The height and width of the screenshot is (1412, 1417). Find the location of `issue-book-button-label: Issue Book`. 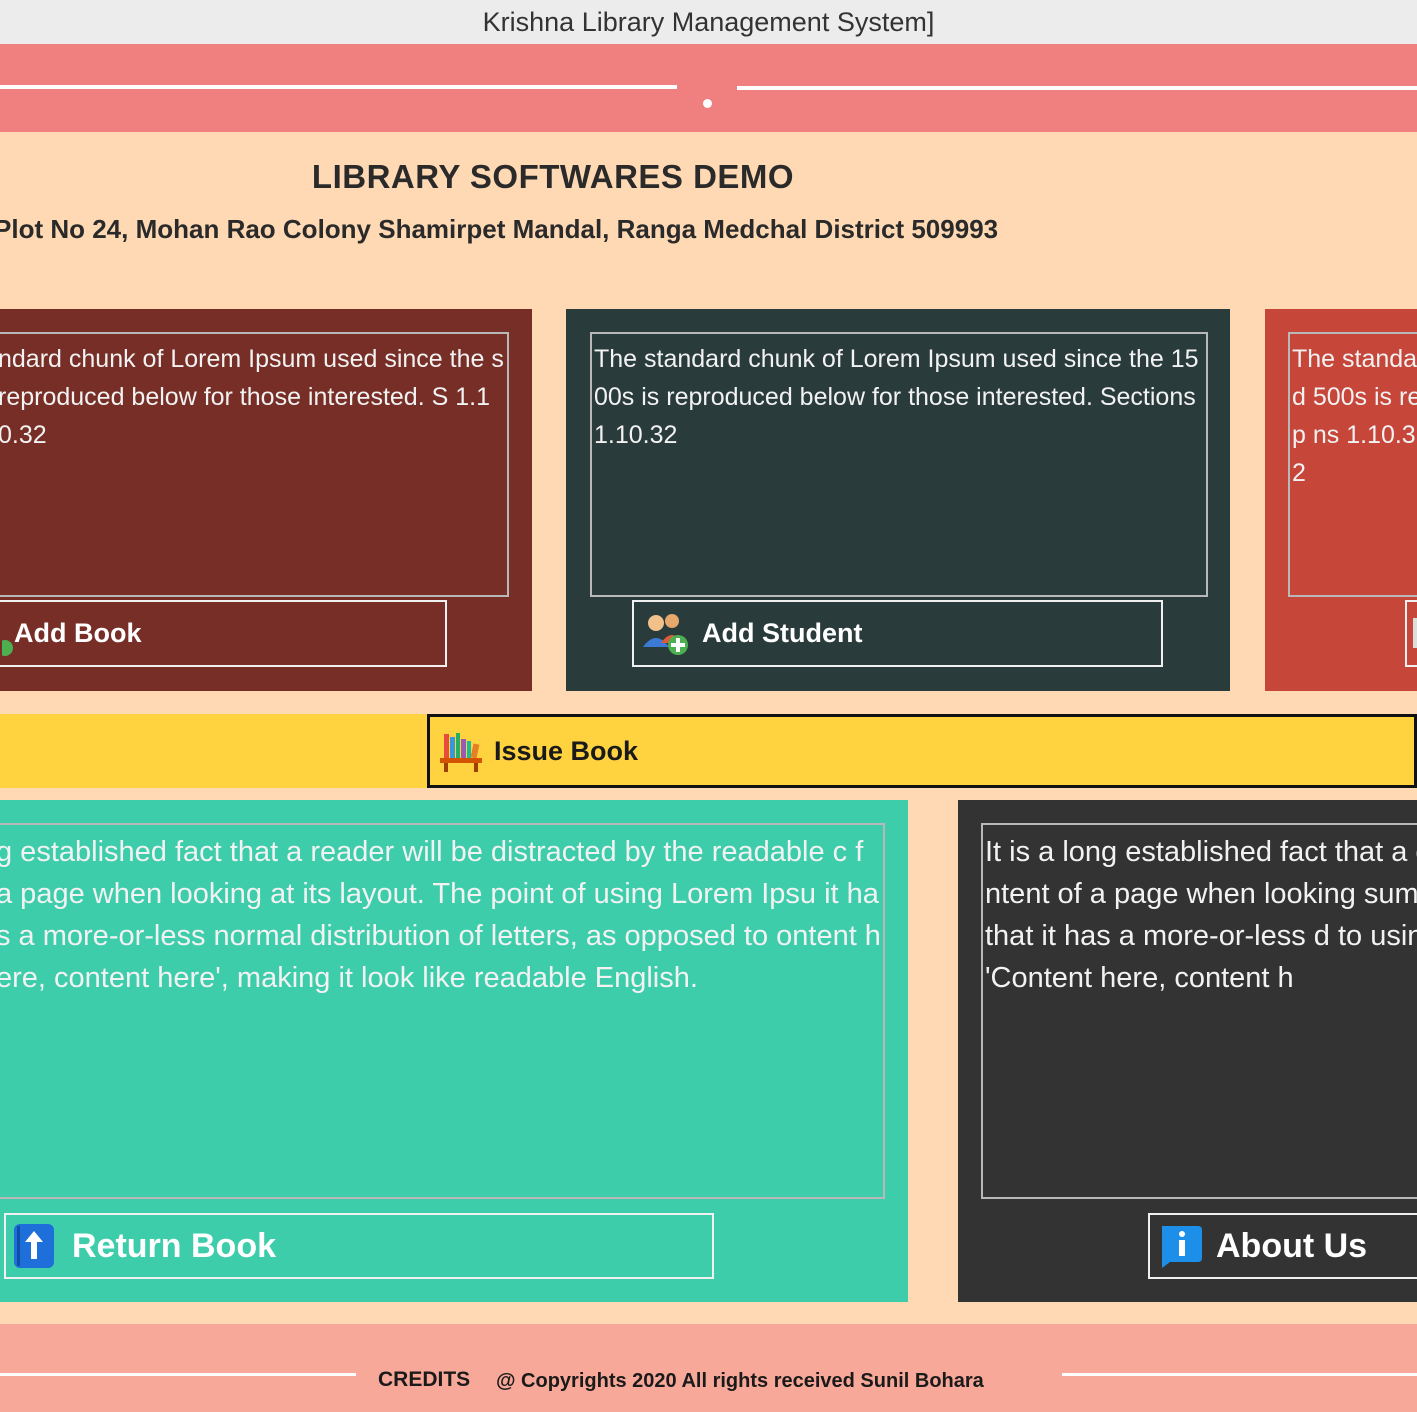

issue-book-button-label: Issue Book is located at coordinates (566, 750).